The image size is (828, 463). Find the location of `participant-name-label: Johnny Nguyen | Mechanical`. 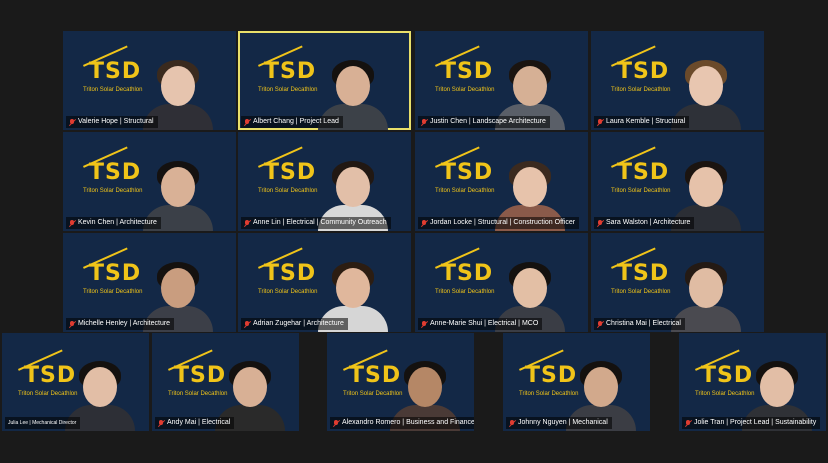

participant-name-label: Johnny Nguyen | Mechanical is located at coordinates (559, 423).